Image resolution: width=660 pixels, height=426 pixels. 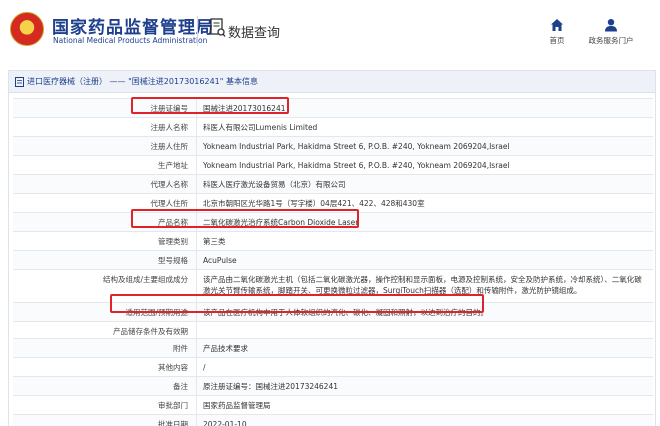 I want to click on table-row: 审批部门 国家药品监督管理局, so click(x=333, y=405).